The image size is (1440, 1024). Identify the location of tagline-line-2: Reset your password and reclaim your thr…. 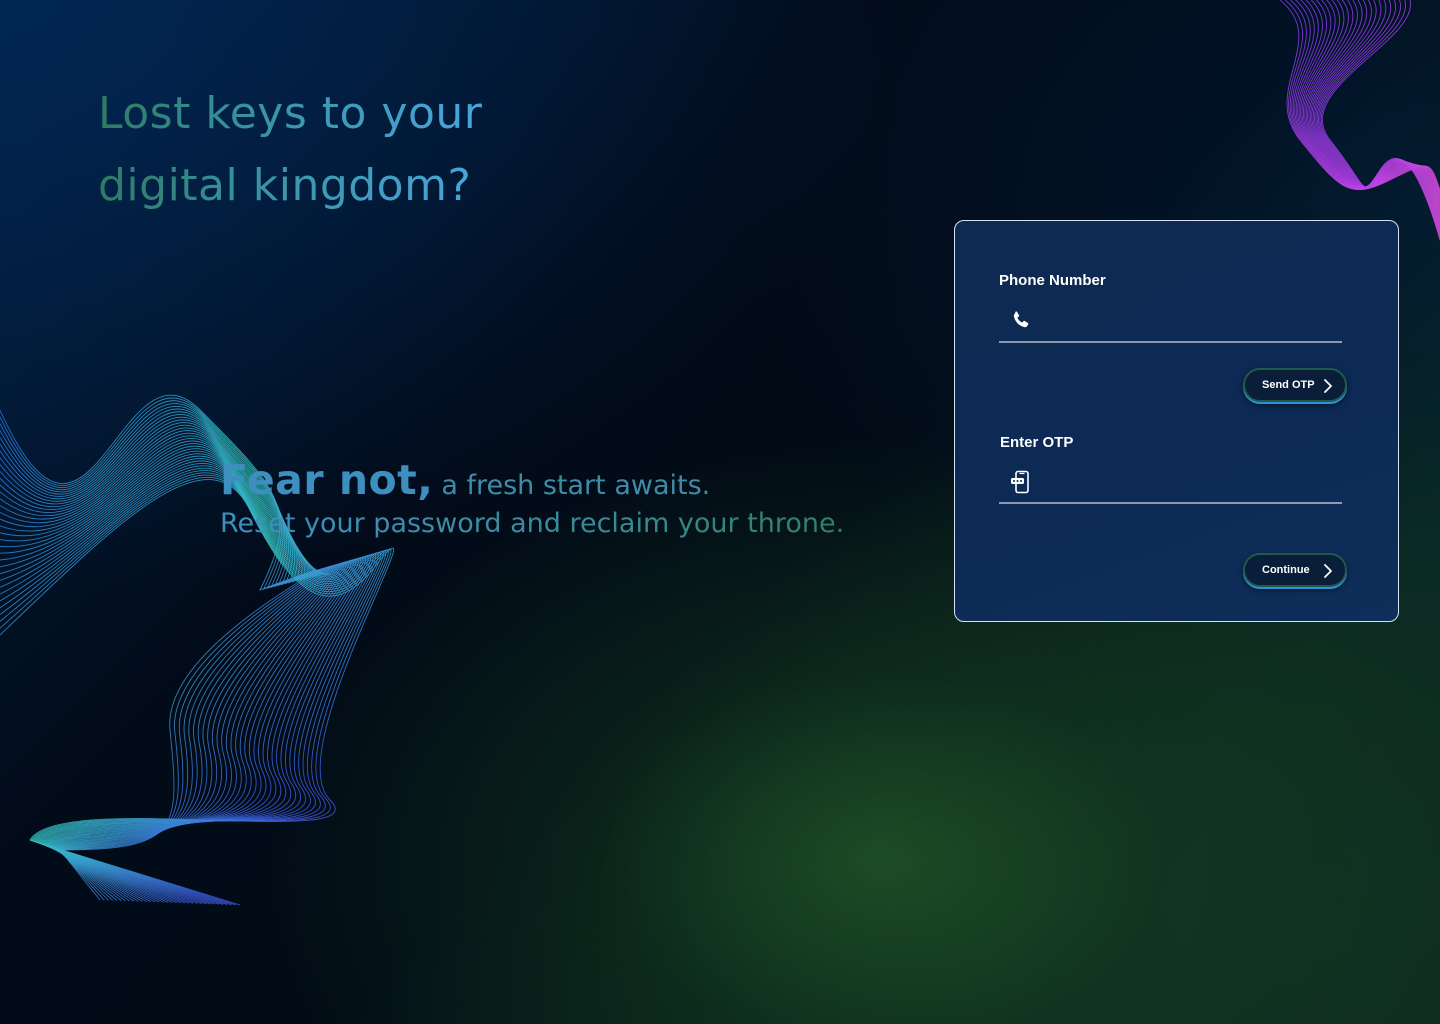
(570, 523).